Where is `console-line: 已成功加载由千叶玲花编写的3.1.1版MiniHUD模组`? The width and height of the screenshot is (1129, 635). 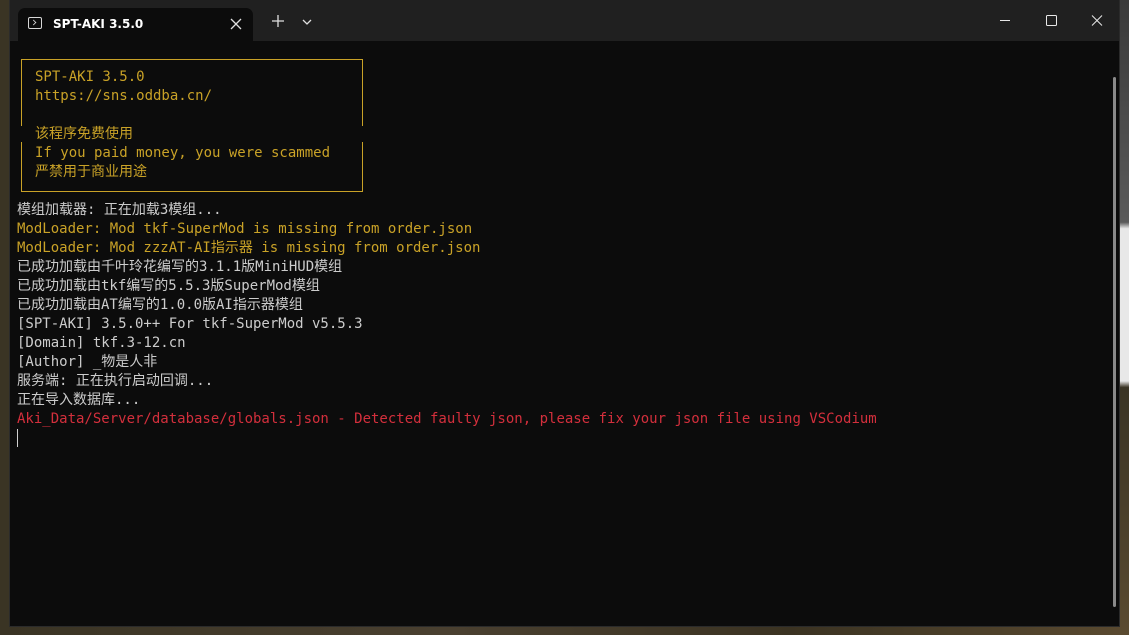
console-line: 已成功加载由千叶玲花编写的3.1.1版MiniHUD模组 is located at coordinates (180, 267).